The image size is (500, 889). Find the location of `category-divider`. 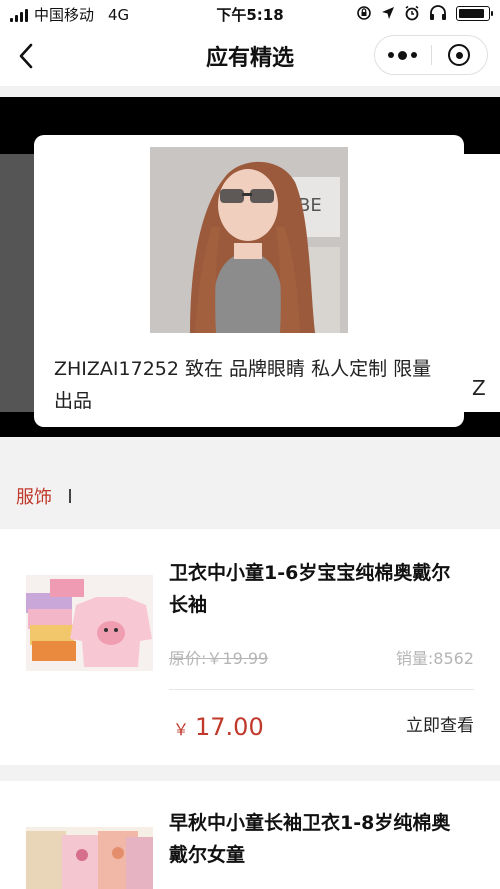

category-divider is located at coordinates (70, 496).